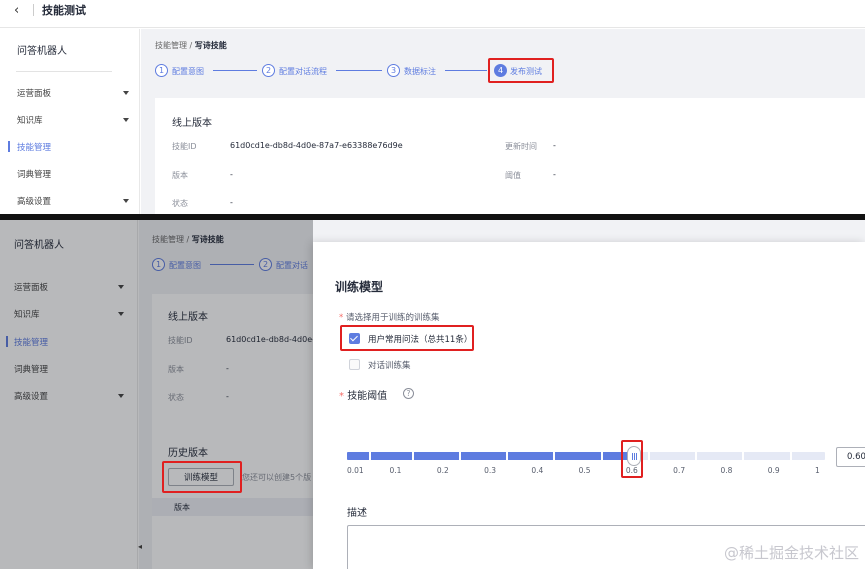  What do you see at coordinates (9, 146) in the screenshot?
I see `active-indicator` at bounding box center [9, 146].